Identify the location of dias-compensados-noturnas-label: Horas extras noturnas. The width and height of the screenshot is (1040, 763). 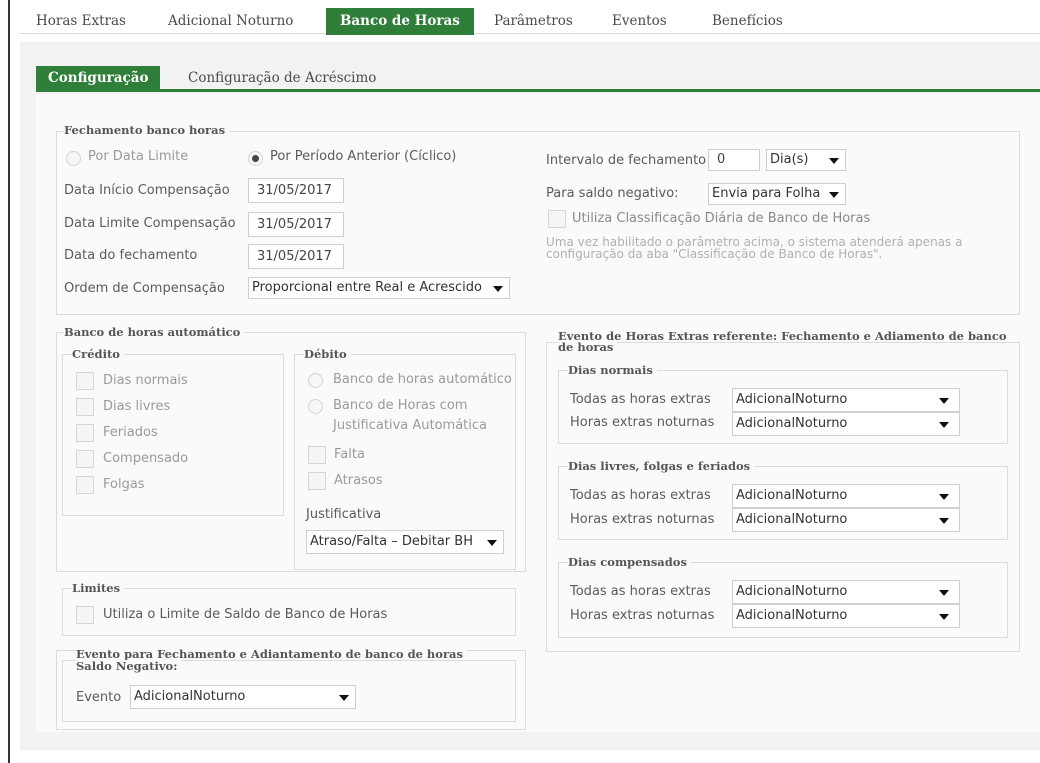
(642, 615).